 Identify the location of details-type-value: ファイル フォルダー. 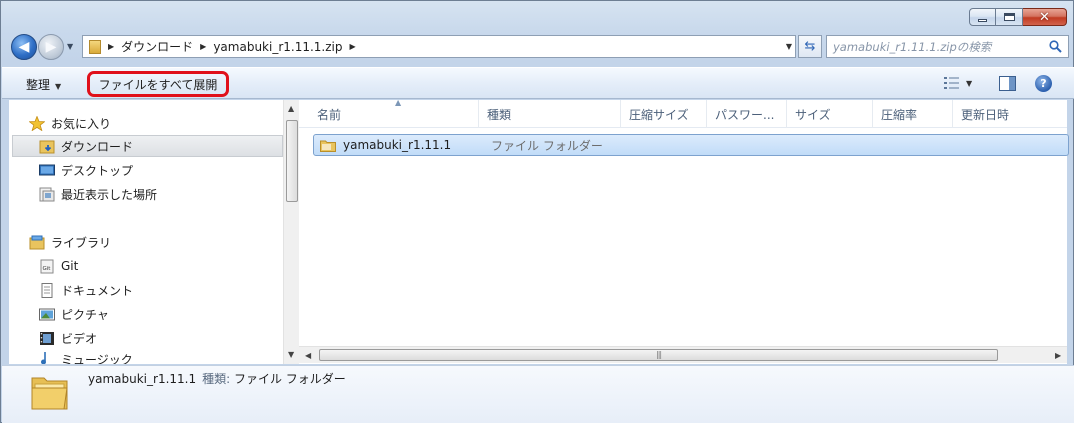
(289, 379).